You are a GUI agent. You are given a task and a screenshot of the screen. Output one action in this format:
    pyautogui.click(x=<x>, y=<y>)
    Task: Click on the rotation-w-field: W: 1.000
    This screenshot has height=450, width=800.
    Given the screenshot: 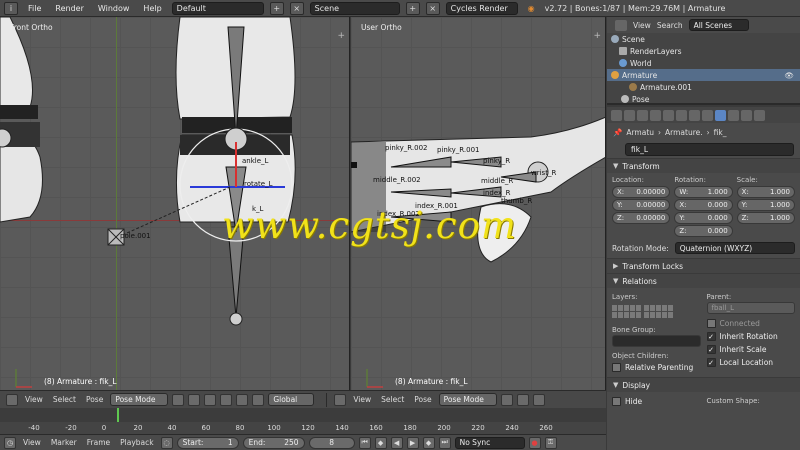 What is the action you would take?
    pyautogui.click(x=703, y=192)
    